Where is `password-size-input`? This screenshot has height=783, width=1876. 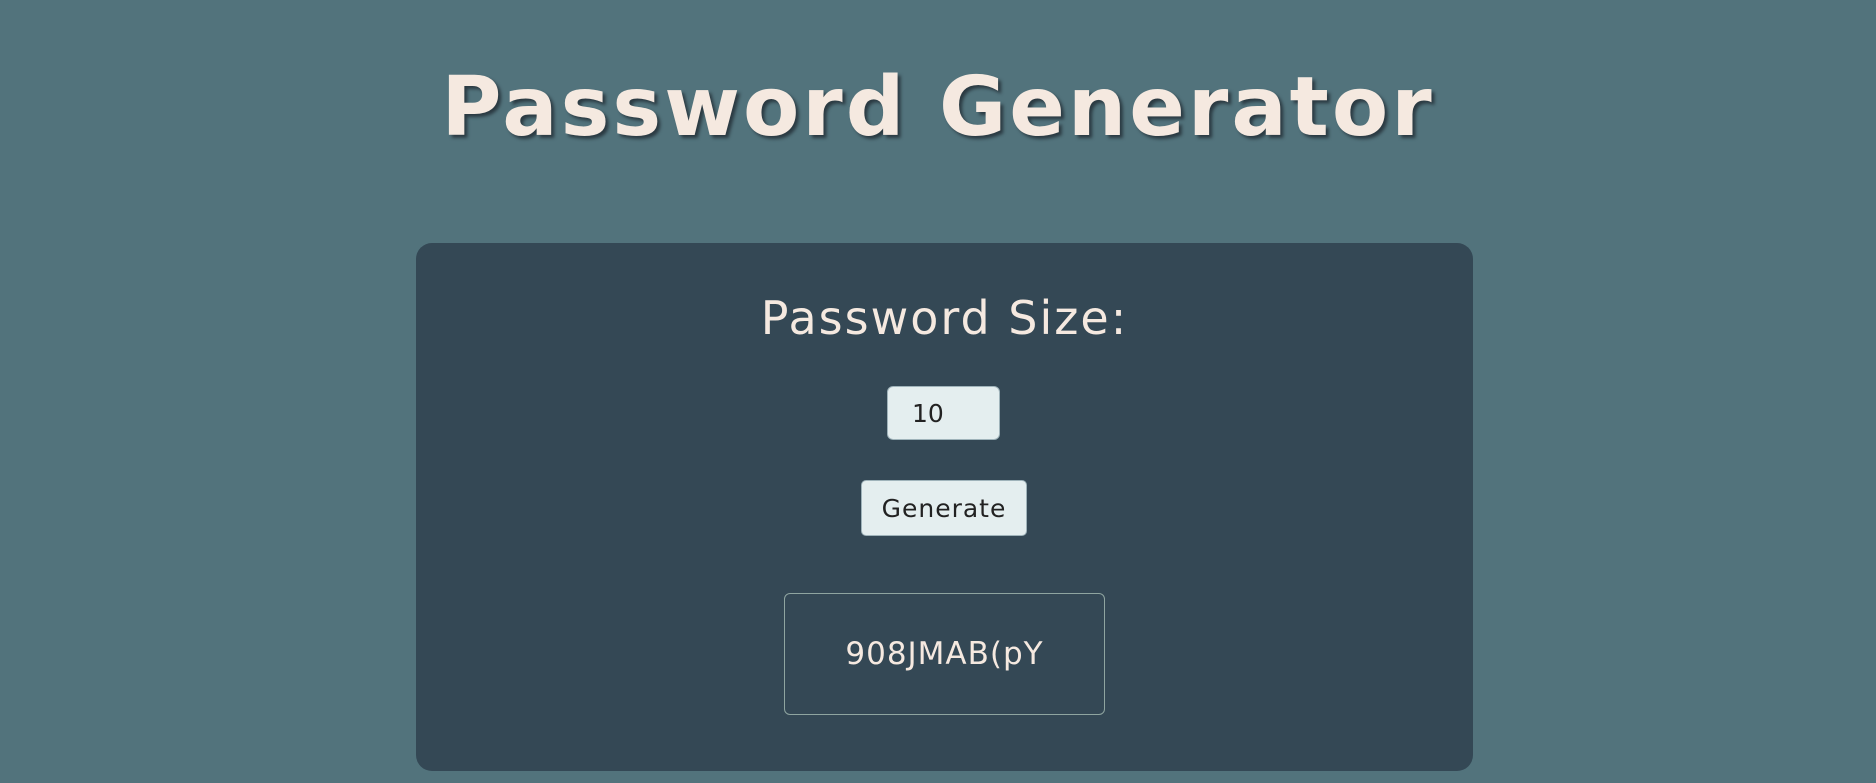 password-size-input is located at coordinates (943, 413).